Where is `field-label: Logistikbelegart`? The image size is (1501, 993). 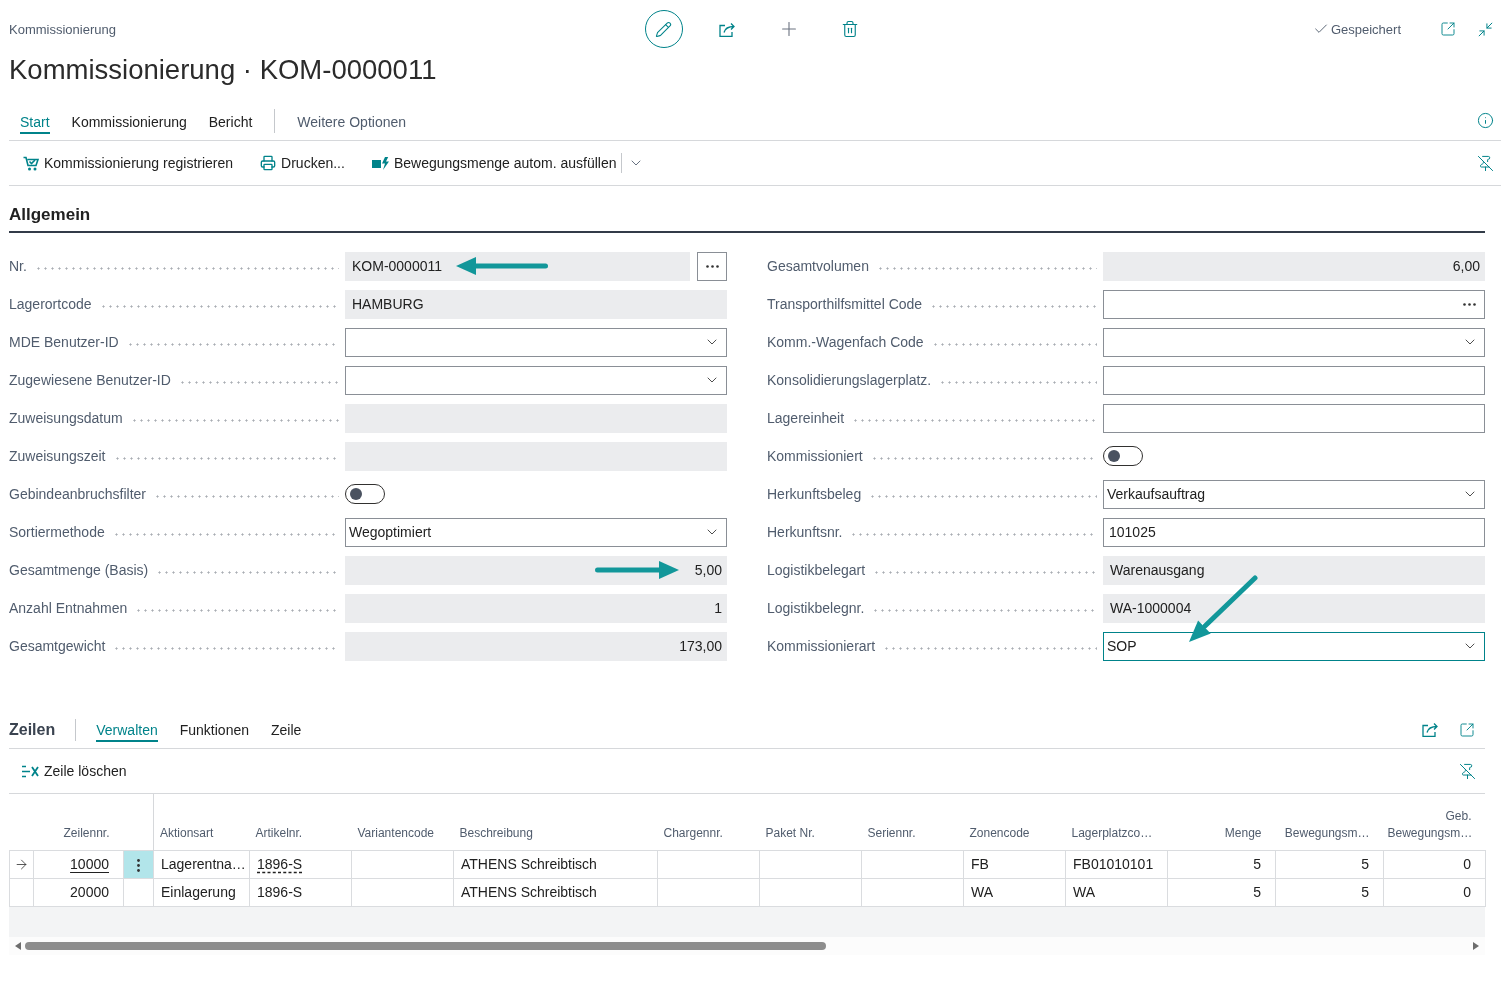
field-label: Logistikbelegart is located at coordinates (816, 570).